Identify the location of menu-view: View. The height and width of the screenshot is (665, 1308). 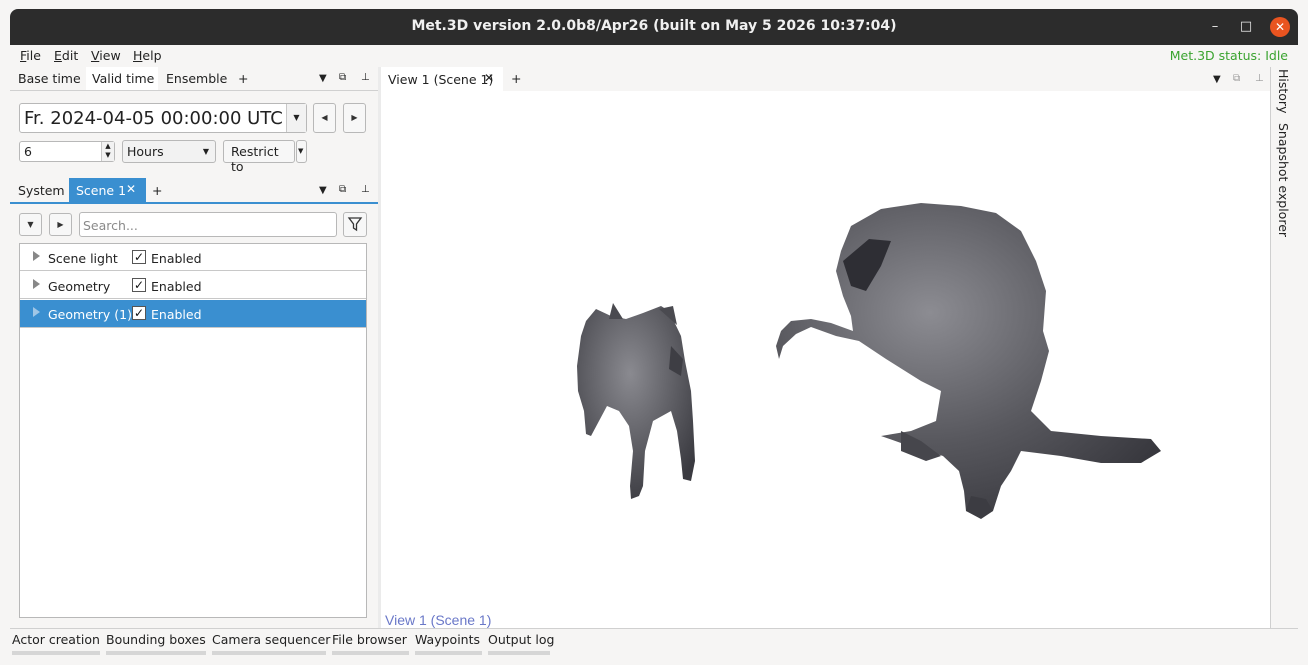
(106, 55).